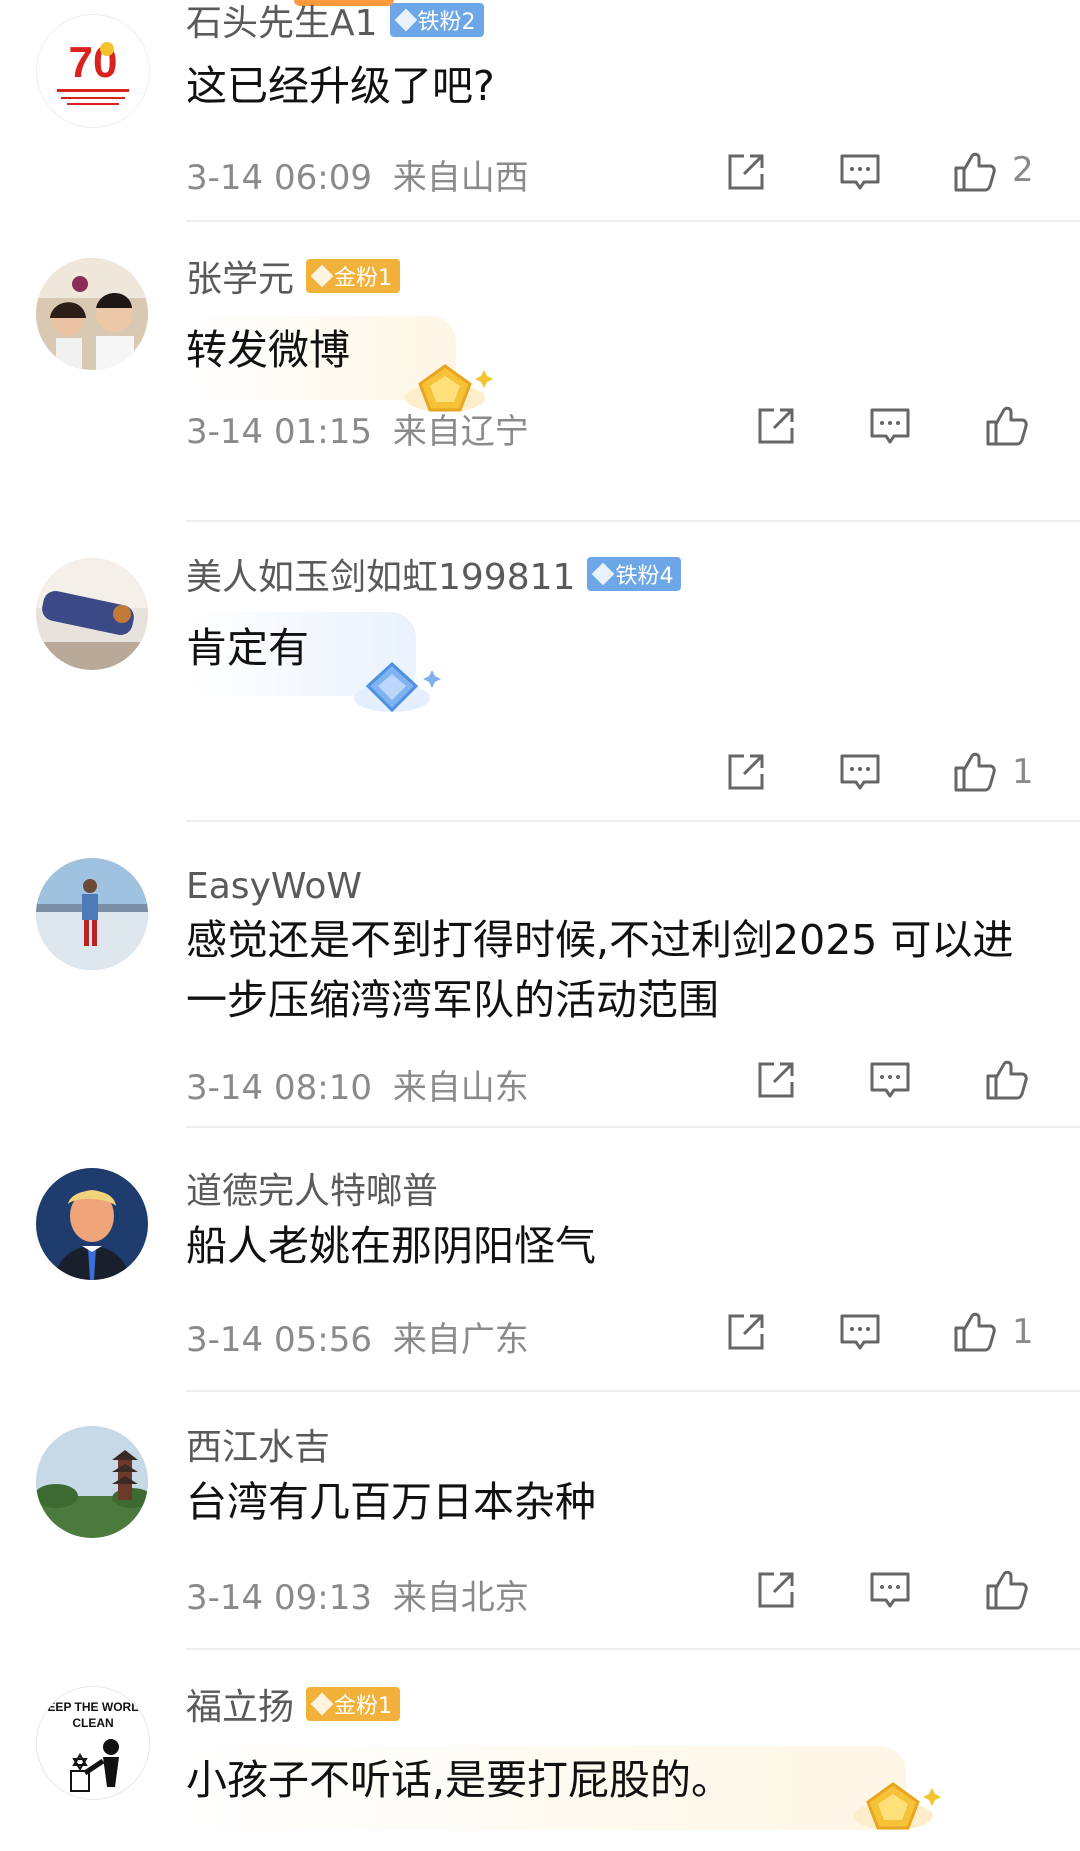 This screenshot has width=1080, height=1851. I want to click on comment-location: 来自北京, so click(460, 1598).